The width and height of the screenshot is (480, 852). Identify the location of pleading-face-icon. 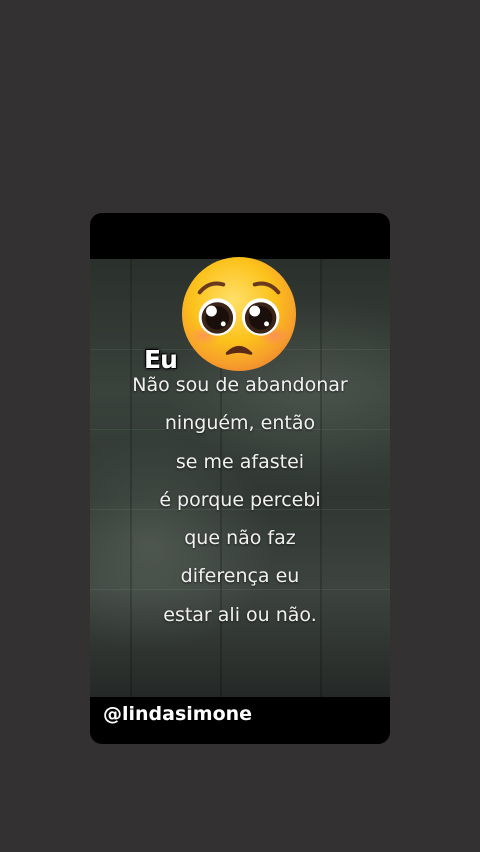
(239, 314).